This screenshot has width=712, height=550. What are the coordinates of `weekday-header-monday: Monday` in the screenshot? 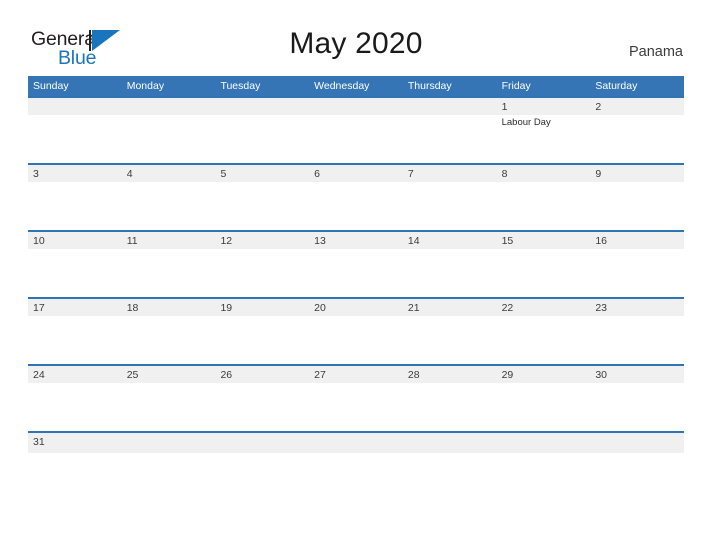 It's located at (145, 86).